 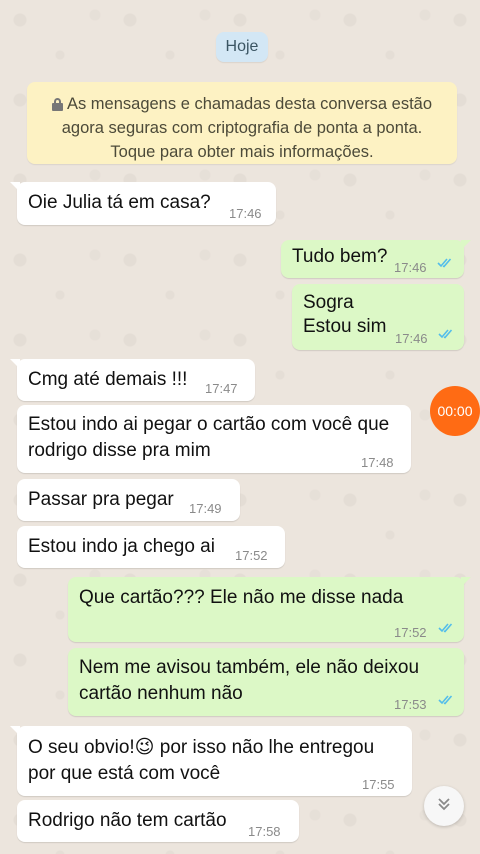 What do you see at coordinates (328, 302) in the screenshot?
I see `message-text: Sogra` at bounding box center [328, 302].